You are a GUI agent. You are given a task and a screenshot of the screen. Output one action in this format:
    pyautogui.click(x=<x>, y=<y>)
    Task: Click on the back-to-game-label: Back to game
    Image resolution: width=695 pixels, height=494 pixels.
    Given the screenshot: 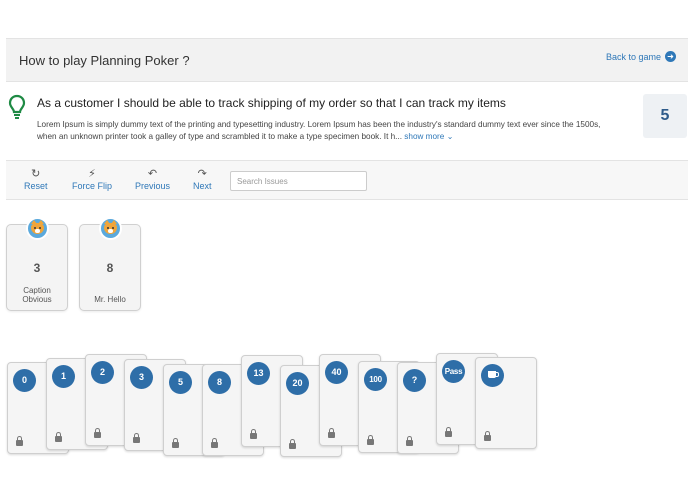 What is the action you would take?
    pyautogui.click(x=633, y=56)
    